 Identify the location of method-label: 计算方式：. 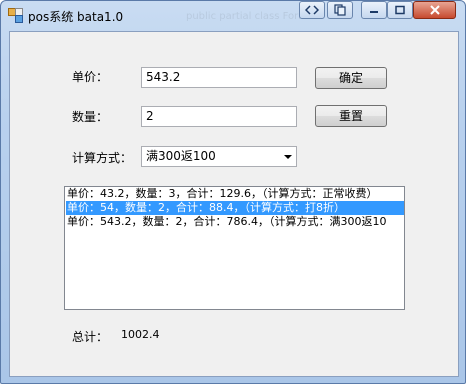
(102, 158).